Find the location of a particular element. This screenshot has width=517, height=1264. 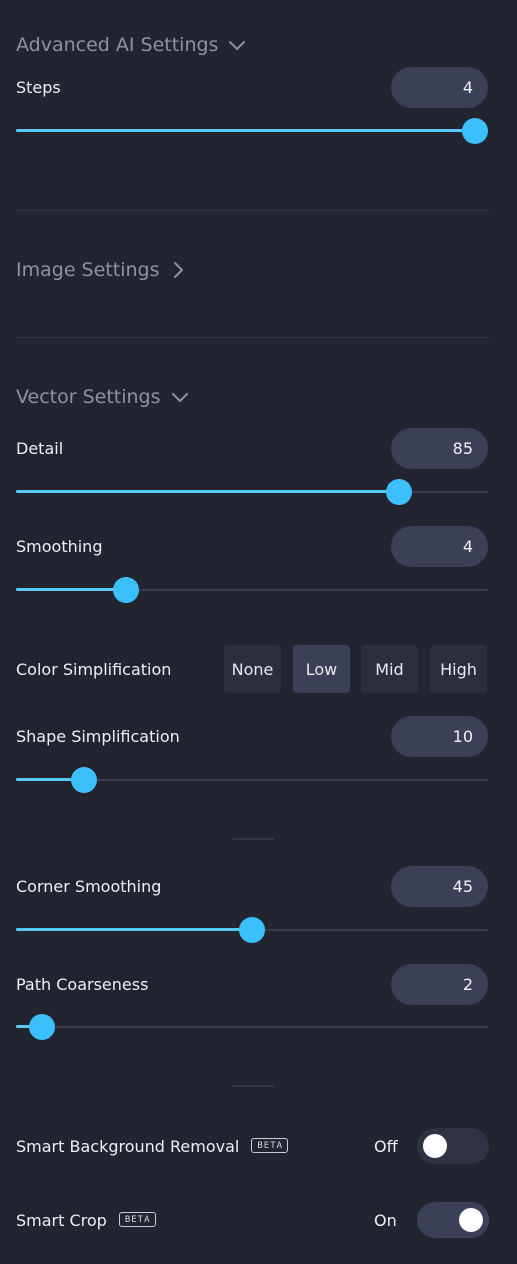

smart-crop-state: On is located at coordinates (385, 1220).